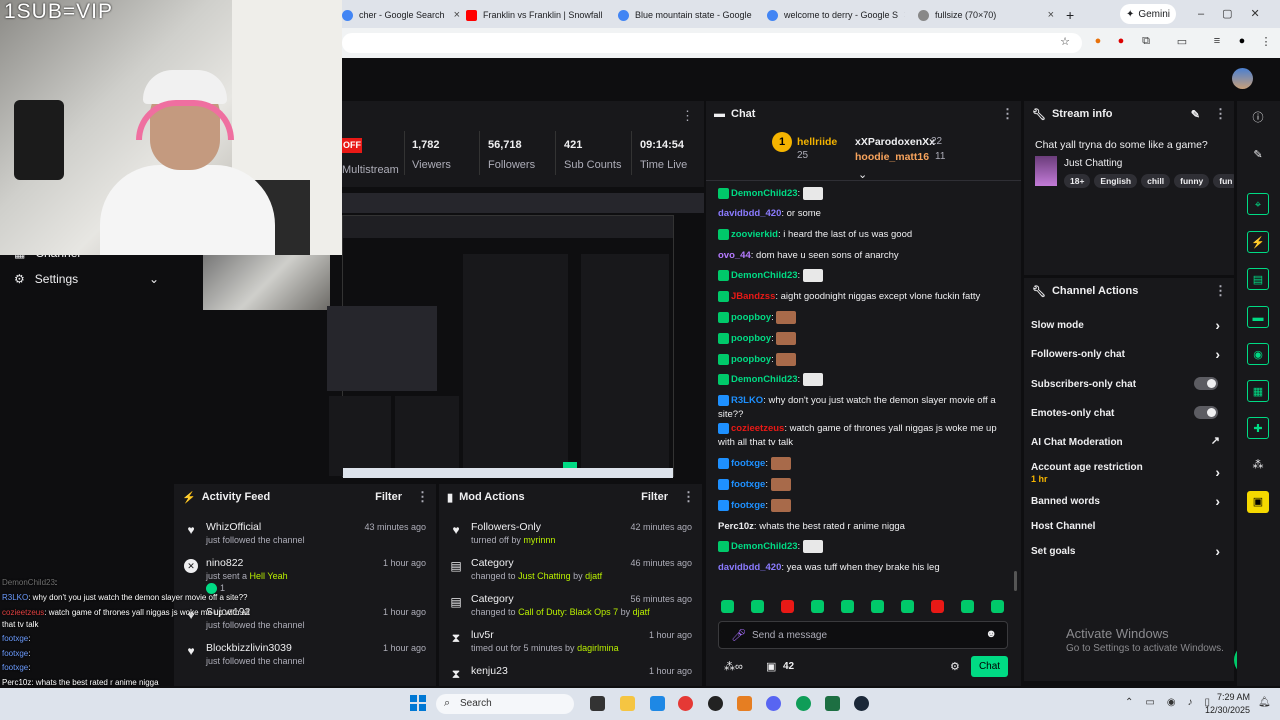  I want to click on host-channel-action: Host Channel, so click(1128, 526).